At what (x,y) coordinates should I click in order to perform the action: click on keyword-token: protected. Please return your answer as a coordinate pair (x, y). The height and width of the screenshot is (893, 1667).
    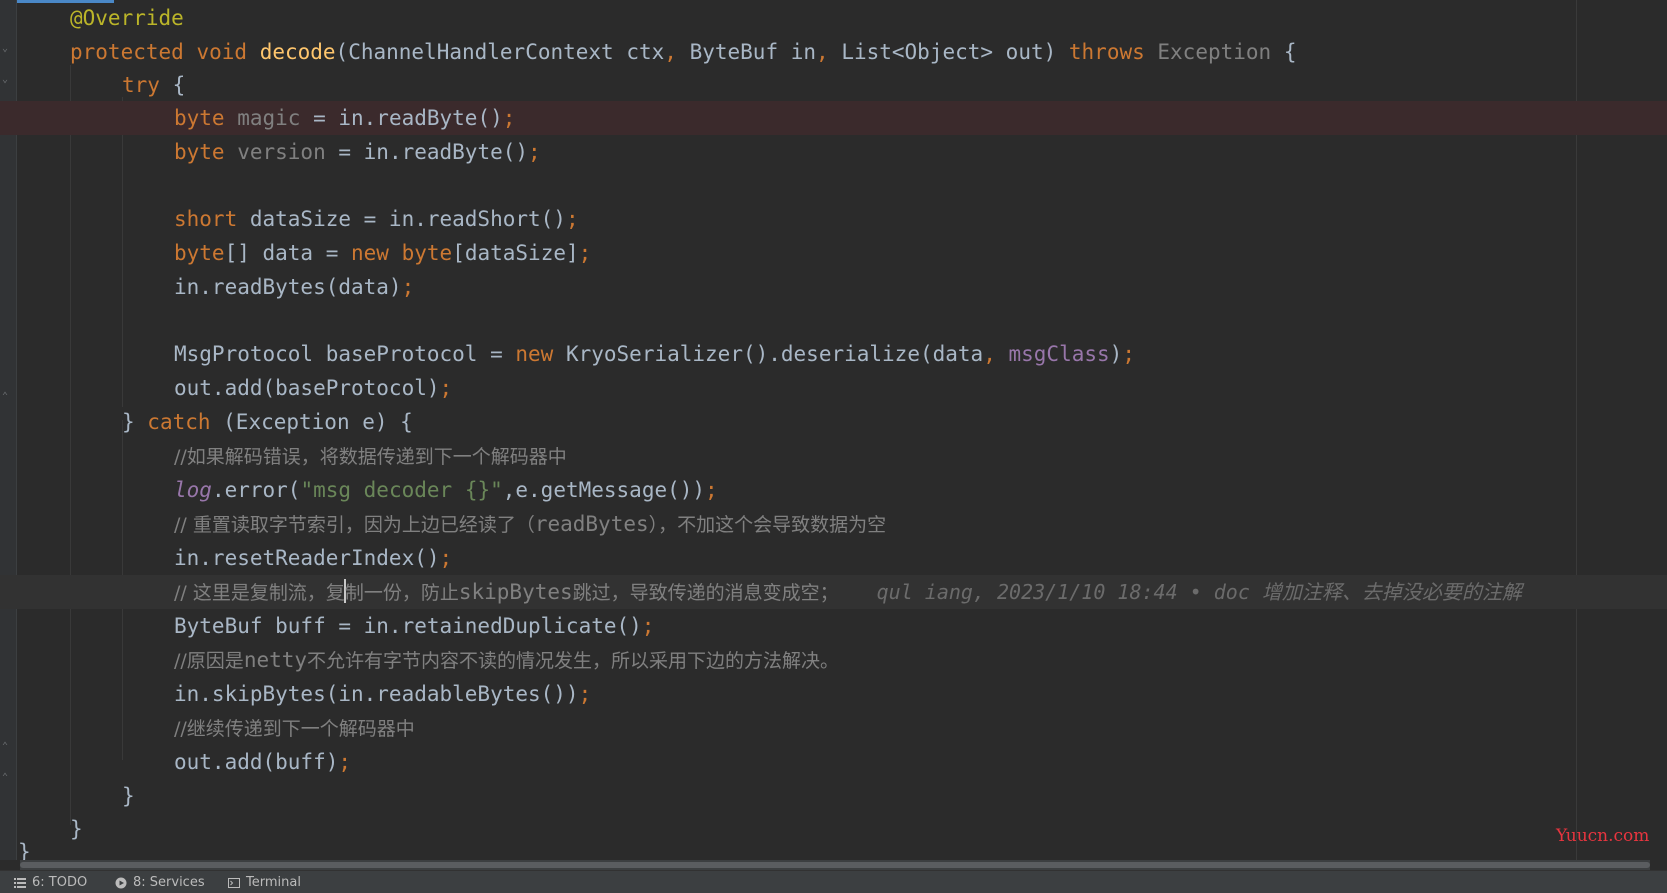
    Looking at the image, I should click on (127, 52).